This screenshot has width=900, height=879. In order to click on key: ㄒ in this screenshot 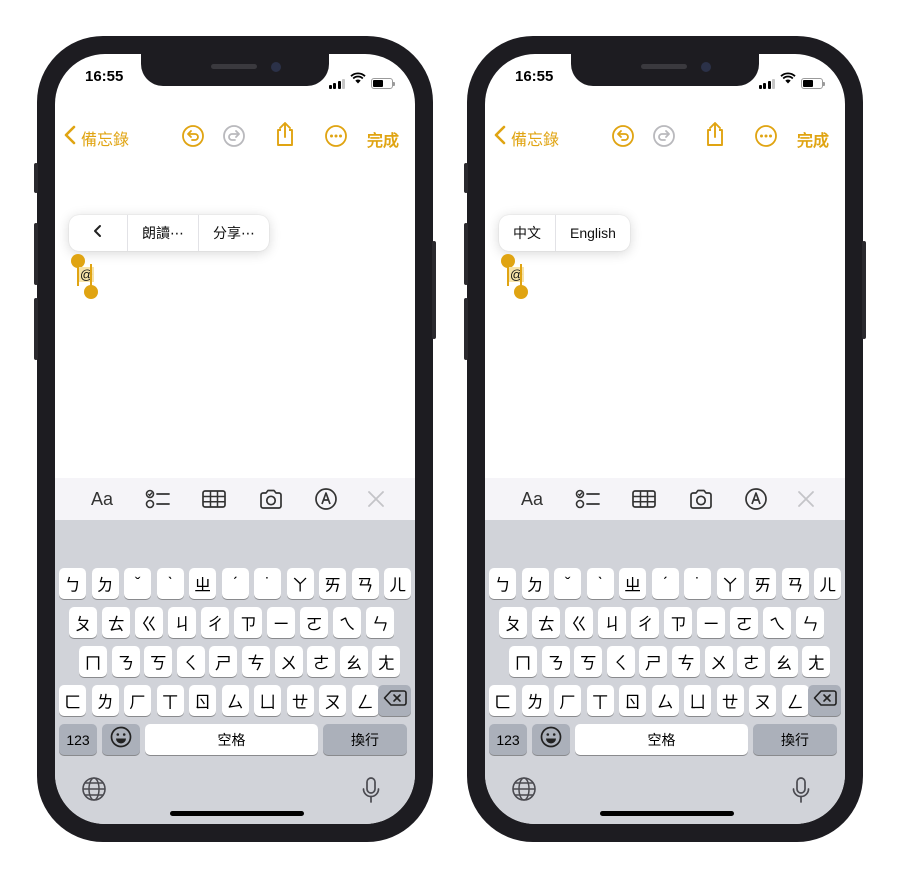, I will do `click(600, 700)`.